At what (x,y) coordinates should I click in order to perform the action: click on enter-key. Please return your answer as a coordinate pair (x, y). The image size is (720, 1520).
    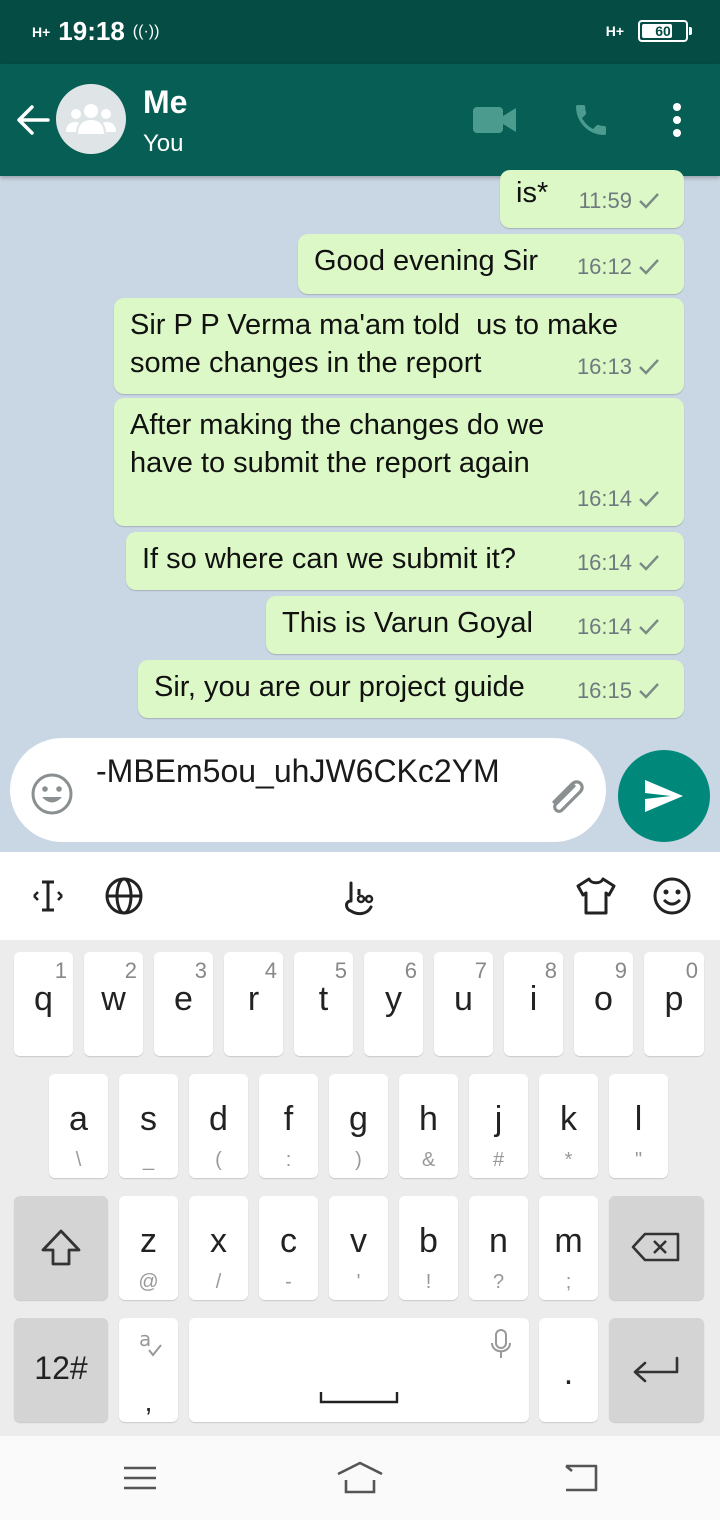
    Looking at the image, I should click on (656, 1370).